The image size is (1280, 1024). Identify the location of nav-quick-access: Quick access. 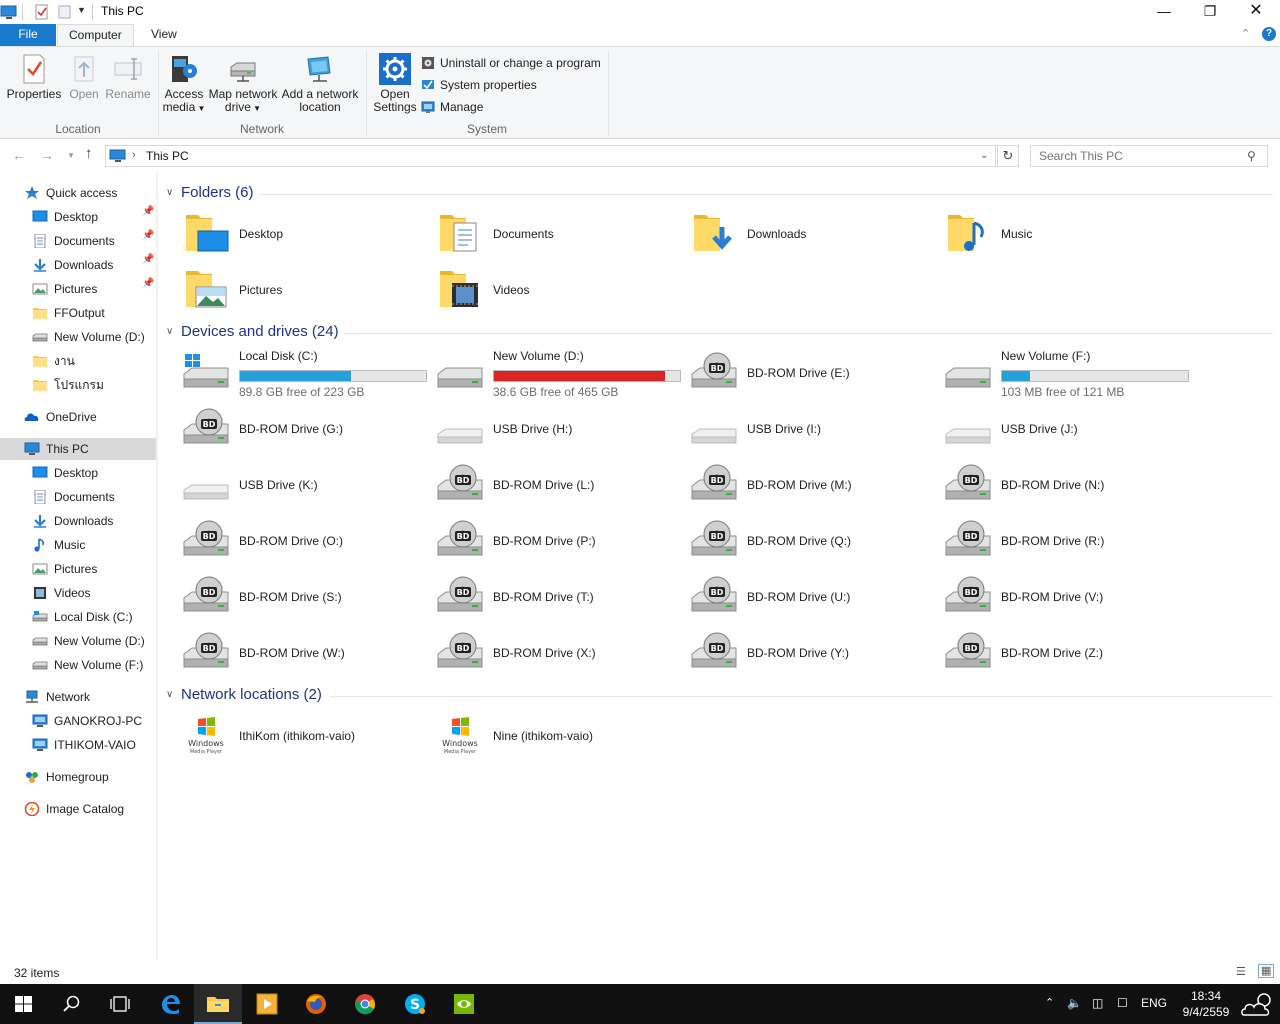
(70, 193).